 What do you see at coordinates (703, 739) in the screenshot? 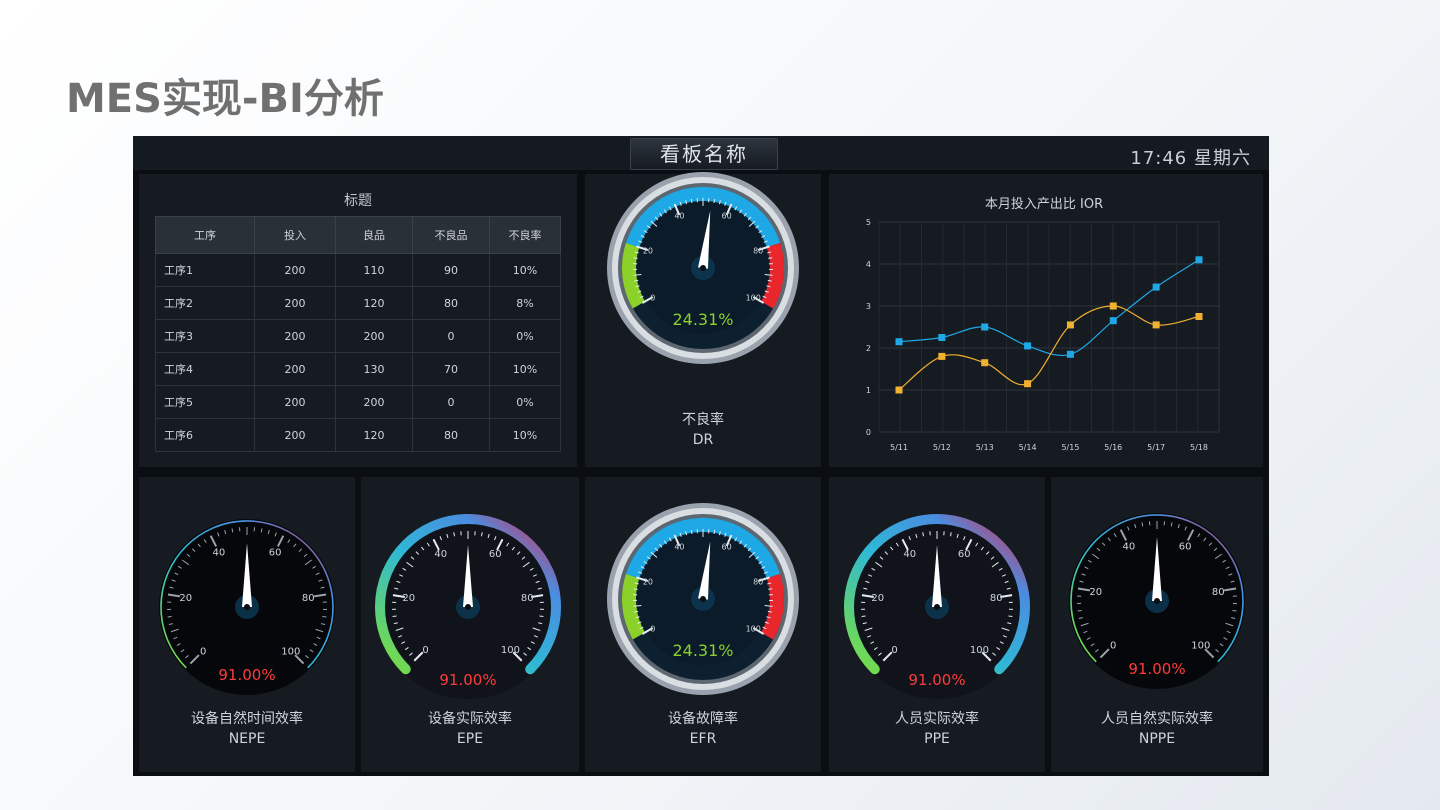
I see `gauge-code: EFR` at bounding box center [703, 739].